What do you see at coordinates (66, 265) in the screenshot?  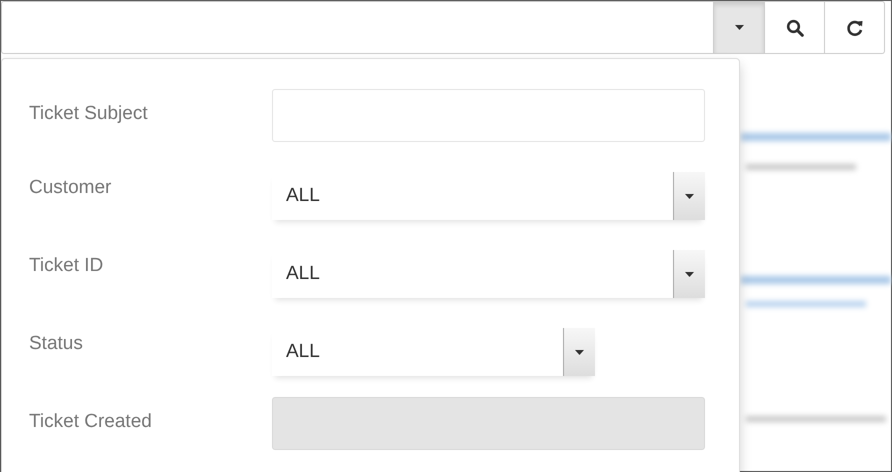 I see `field-label: Ticket ID` at bounding box center [66, 265].